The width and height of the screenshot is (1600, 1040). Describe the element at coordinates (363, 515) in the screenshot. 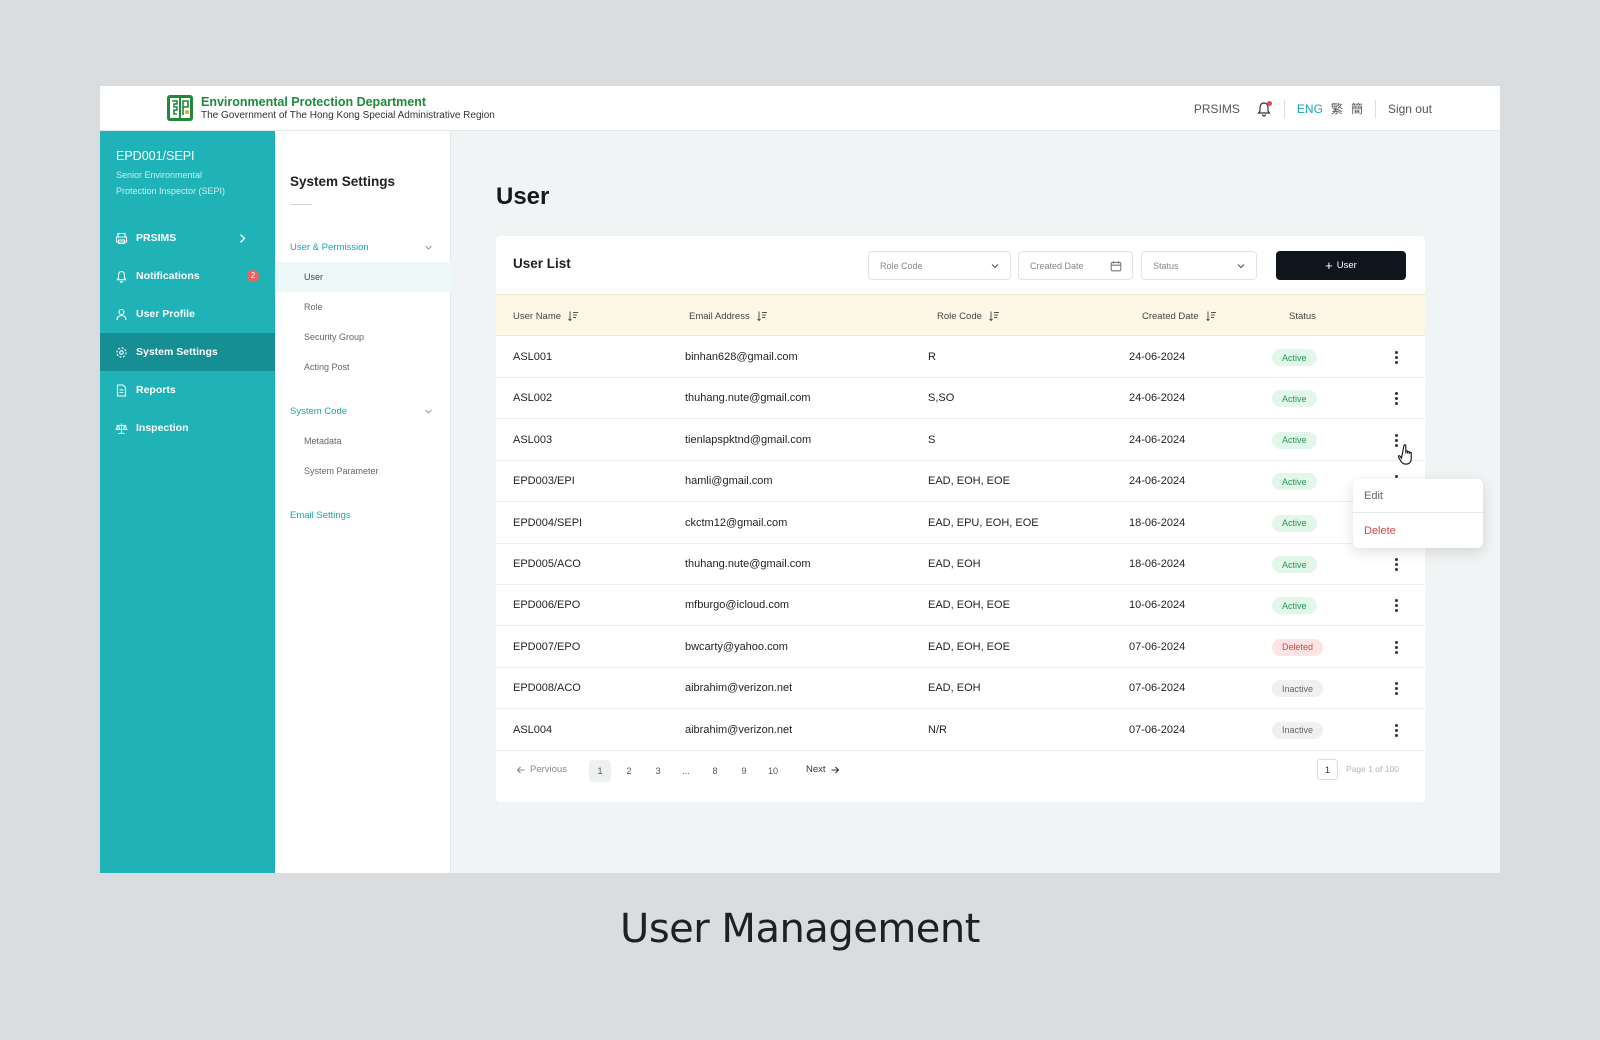

I see `subnav-group-email-settings: Email Settings` at that location.